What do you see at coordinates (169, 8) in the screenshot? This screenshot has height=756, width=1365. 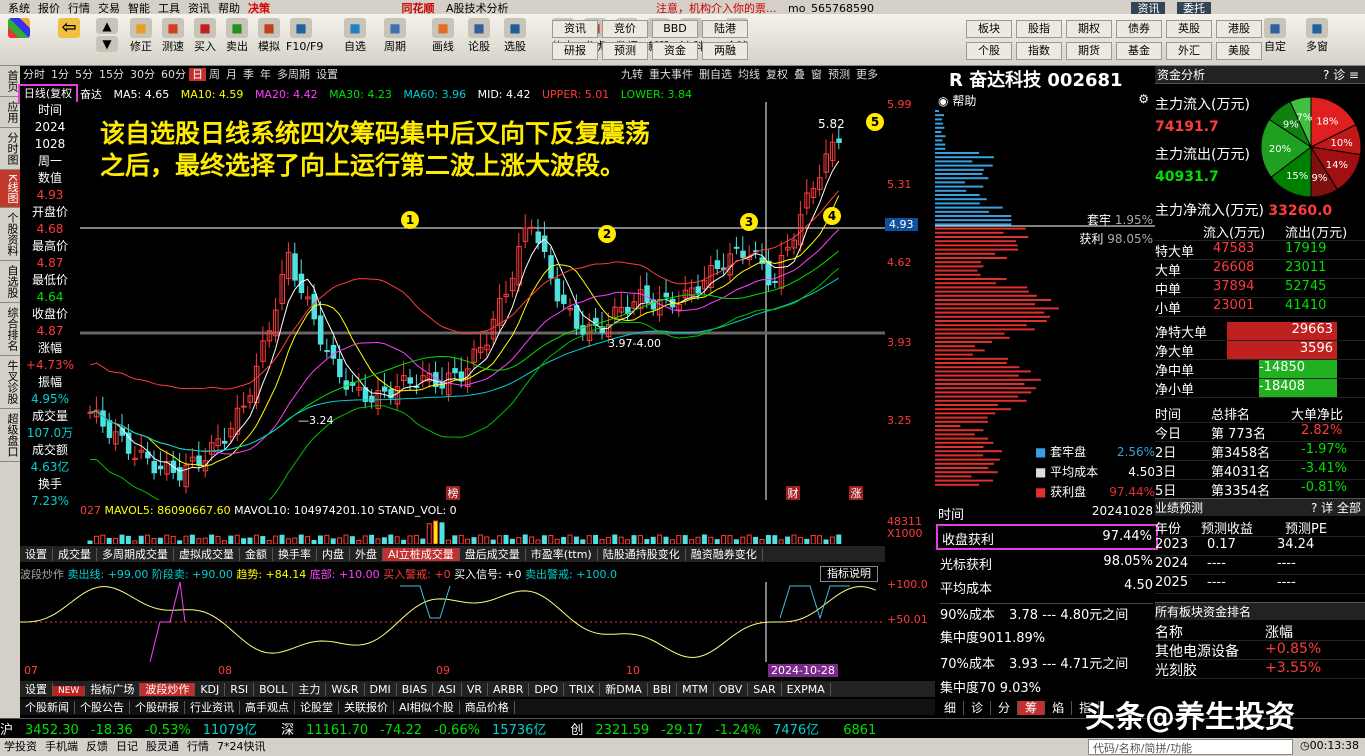 I see `menu-item: 工具` at bounding box center [169, 8].